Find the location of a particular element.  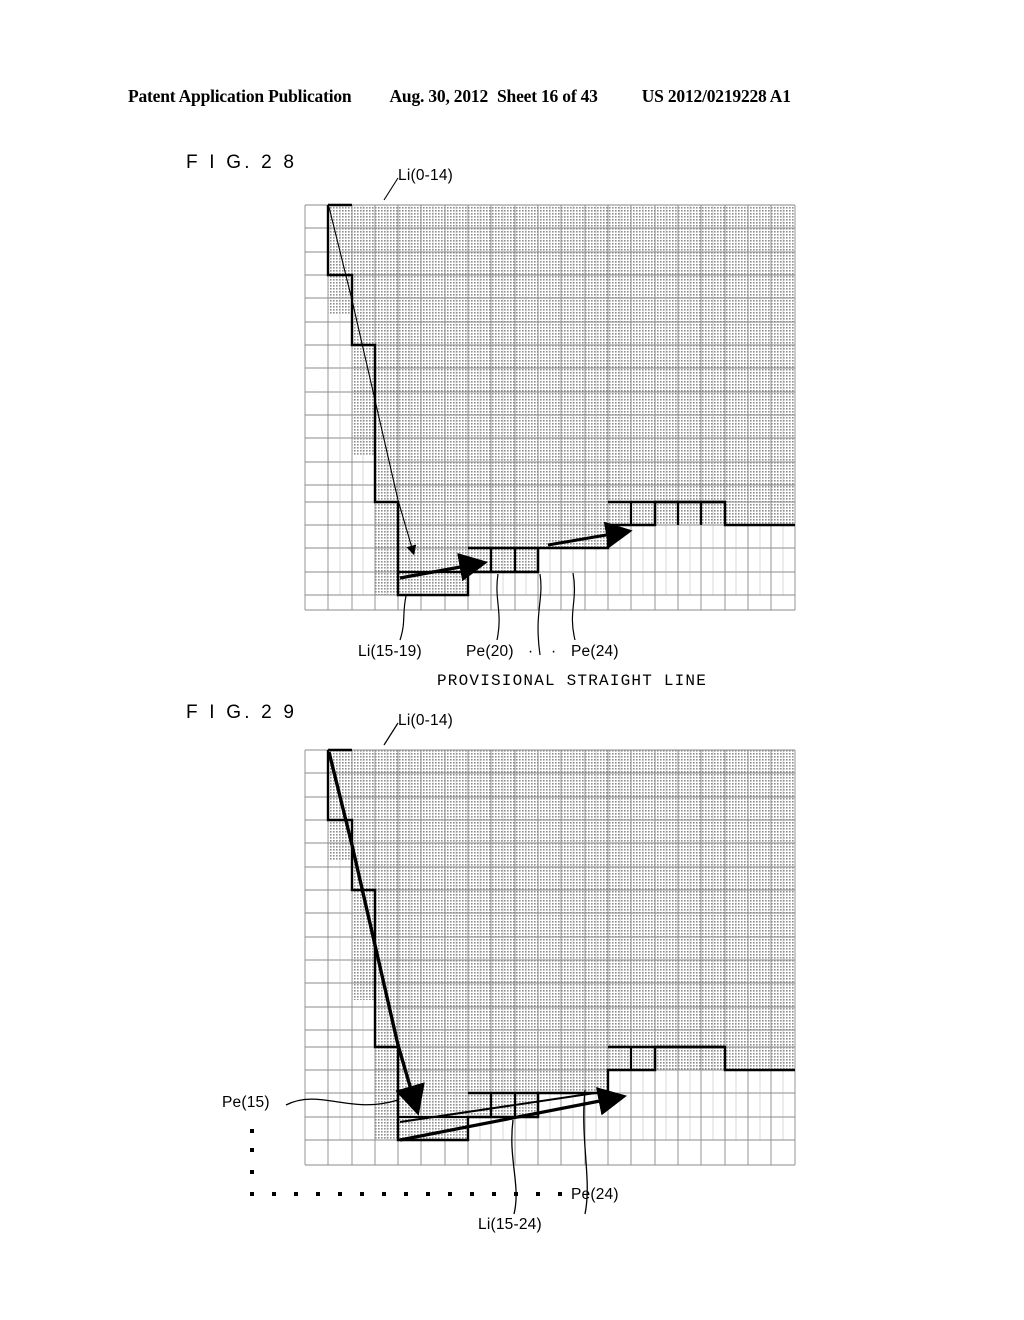

leader-li-0-14-fig29 is located at coordinates (391, 734).